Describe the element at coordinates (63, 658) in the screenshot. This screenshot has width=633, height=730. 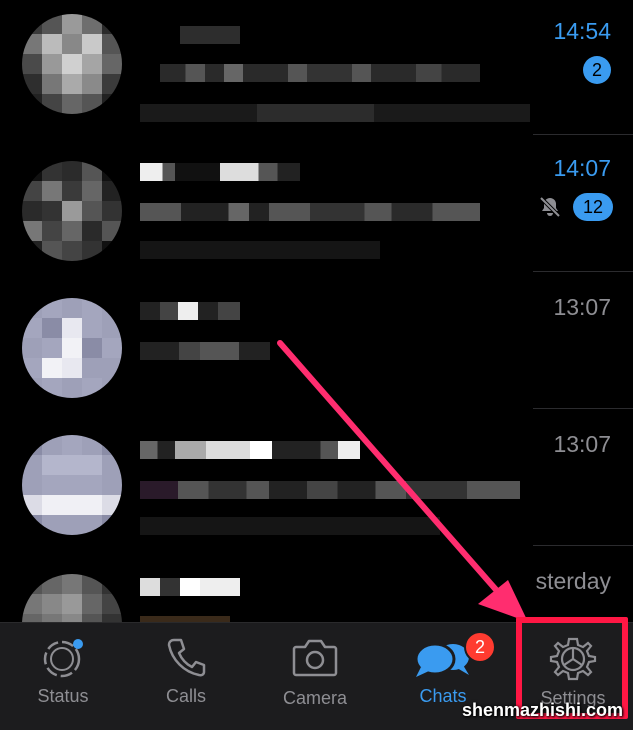
I see `status-ring-icon` at that location.